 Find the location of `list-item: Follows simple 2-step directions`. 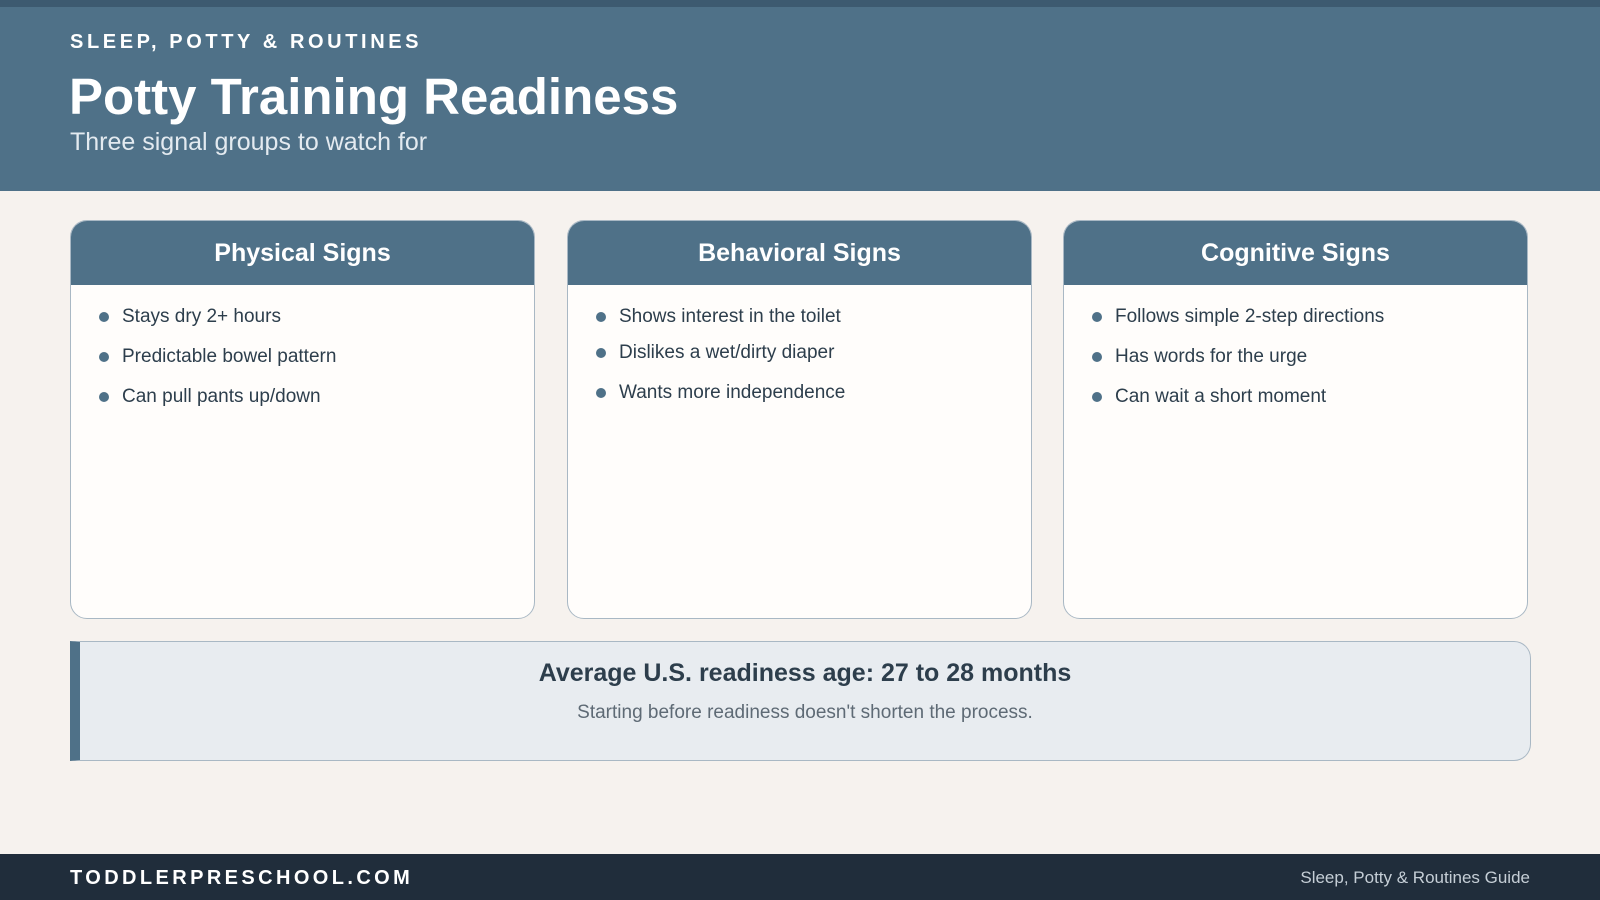

list-item: Follows simple 2-step directions is located at coordinates (1238, 317).